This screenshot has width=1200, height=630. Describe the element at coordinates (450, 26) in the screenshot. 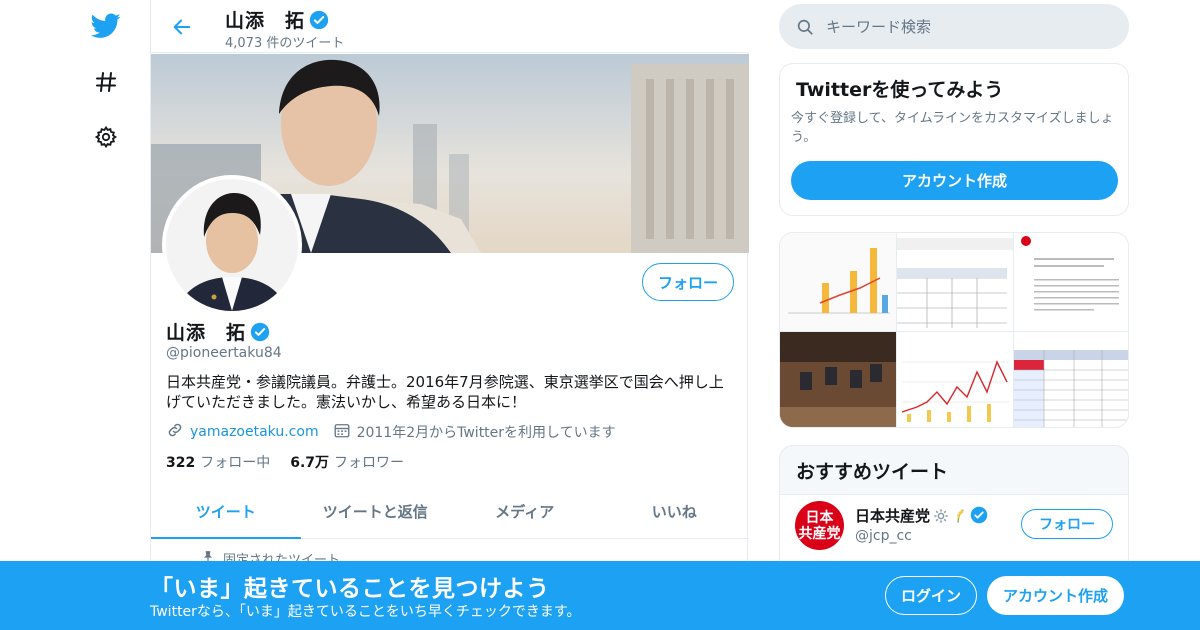

I see `profile-header-bar: 山添 拓 4,073 件のツイート` at that location.